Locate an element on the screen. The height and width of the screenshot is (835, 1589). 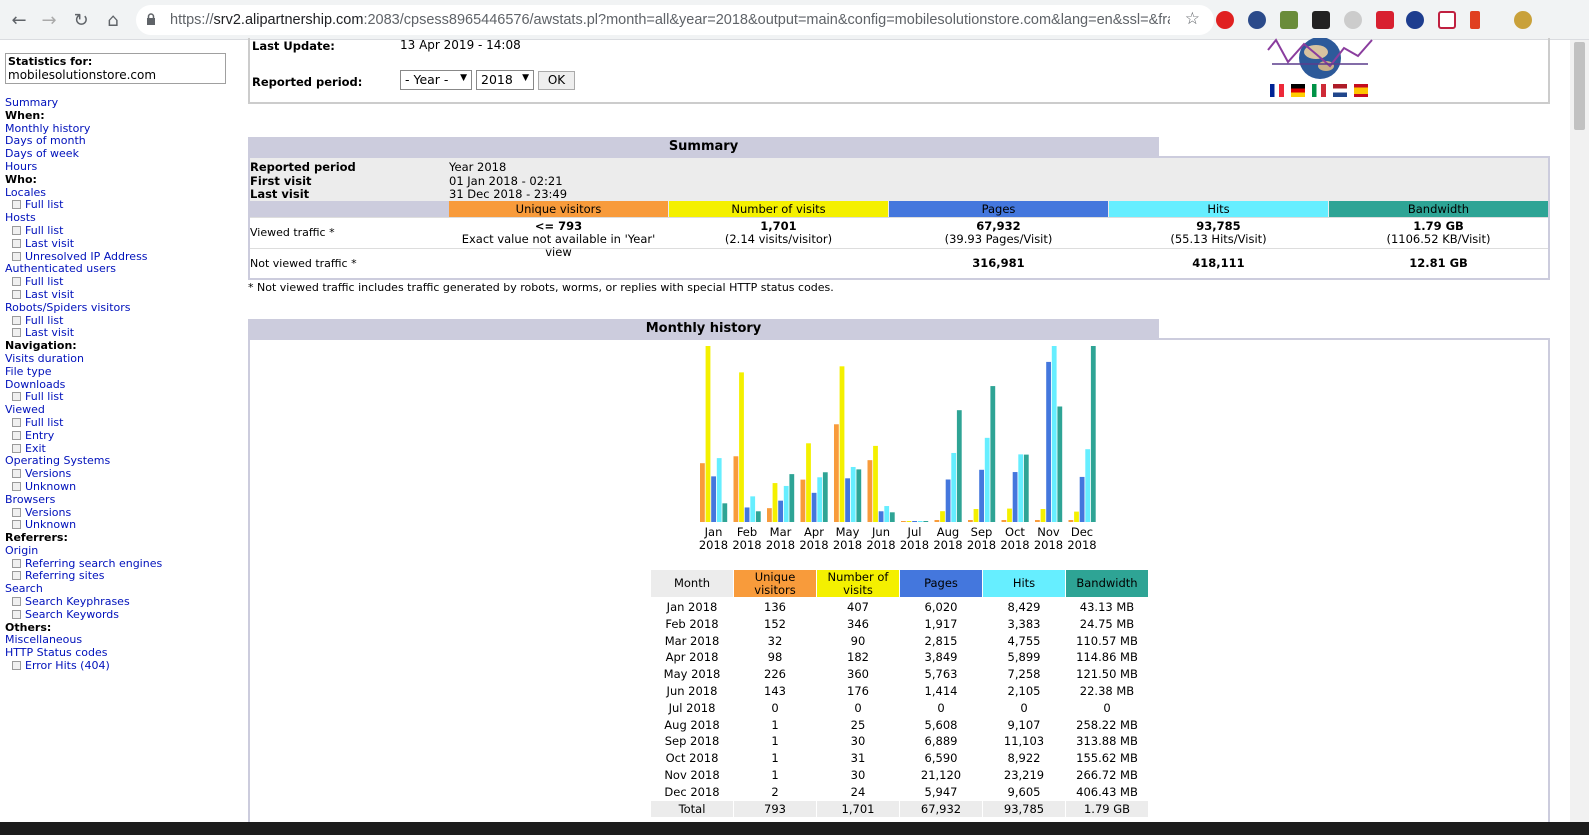
header-unique-visitors: Unique visitors is located at coordinates (558, 209).